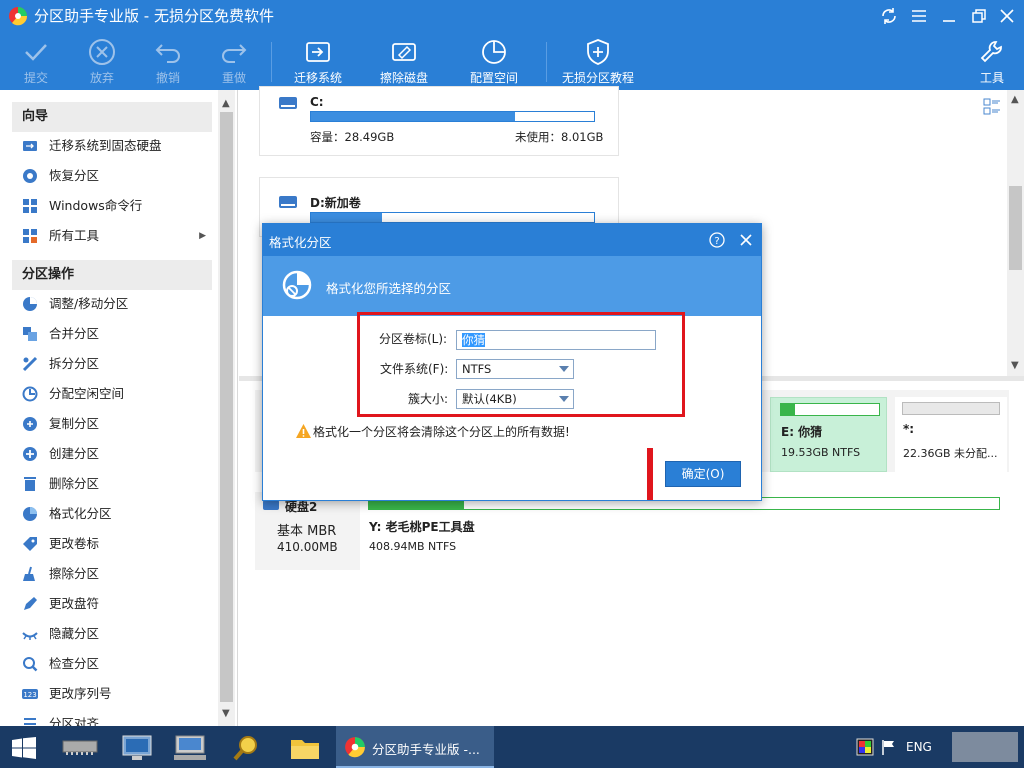 This screenshot has height=768, width=1024. I want to click on partition-name: E: 你猜, so click(802, 432).